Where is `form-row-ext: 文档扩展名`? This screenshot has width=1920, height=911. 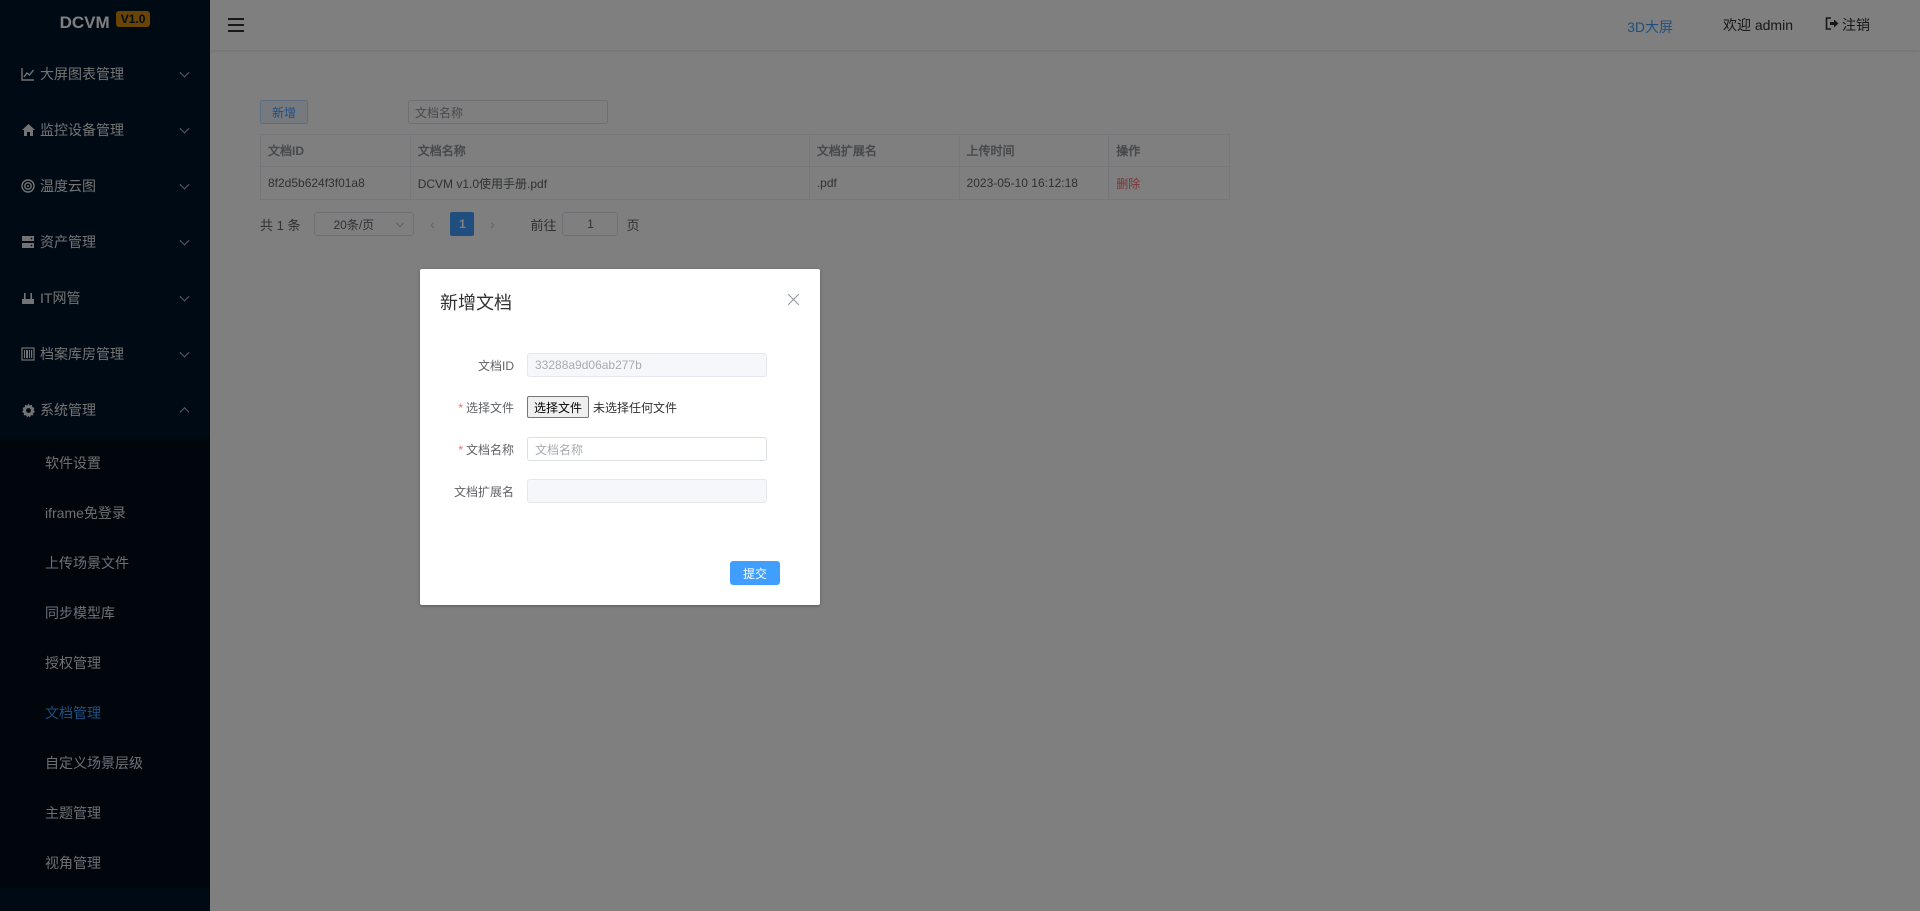
form-row-ext: 文档扩展名 is located at coordinates (620, 491).